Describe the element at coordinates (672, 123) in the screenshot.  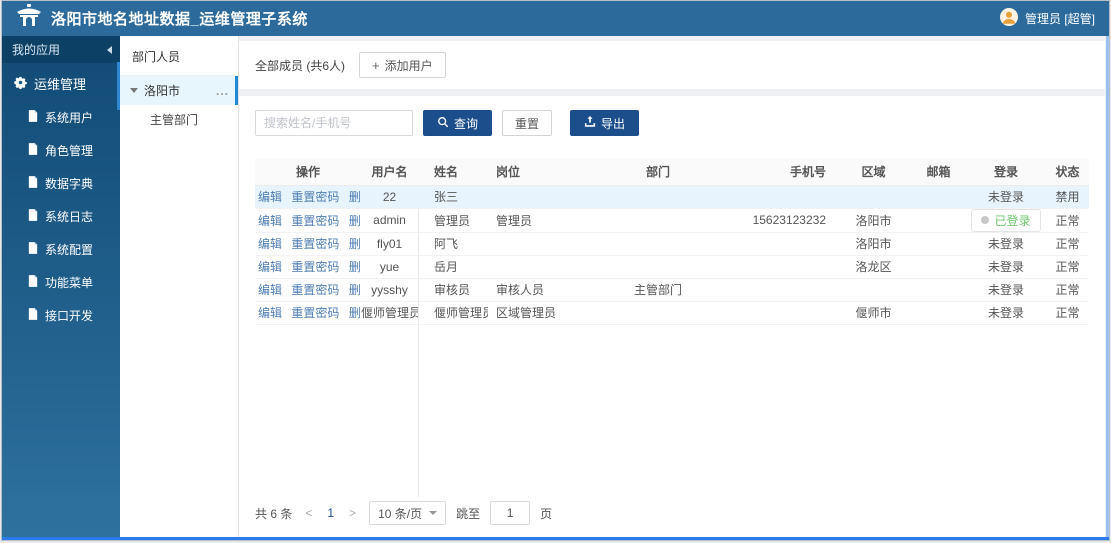
I see `search-row: 查询 重置 导出` at that location.